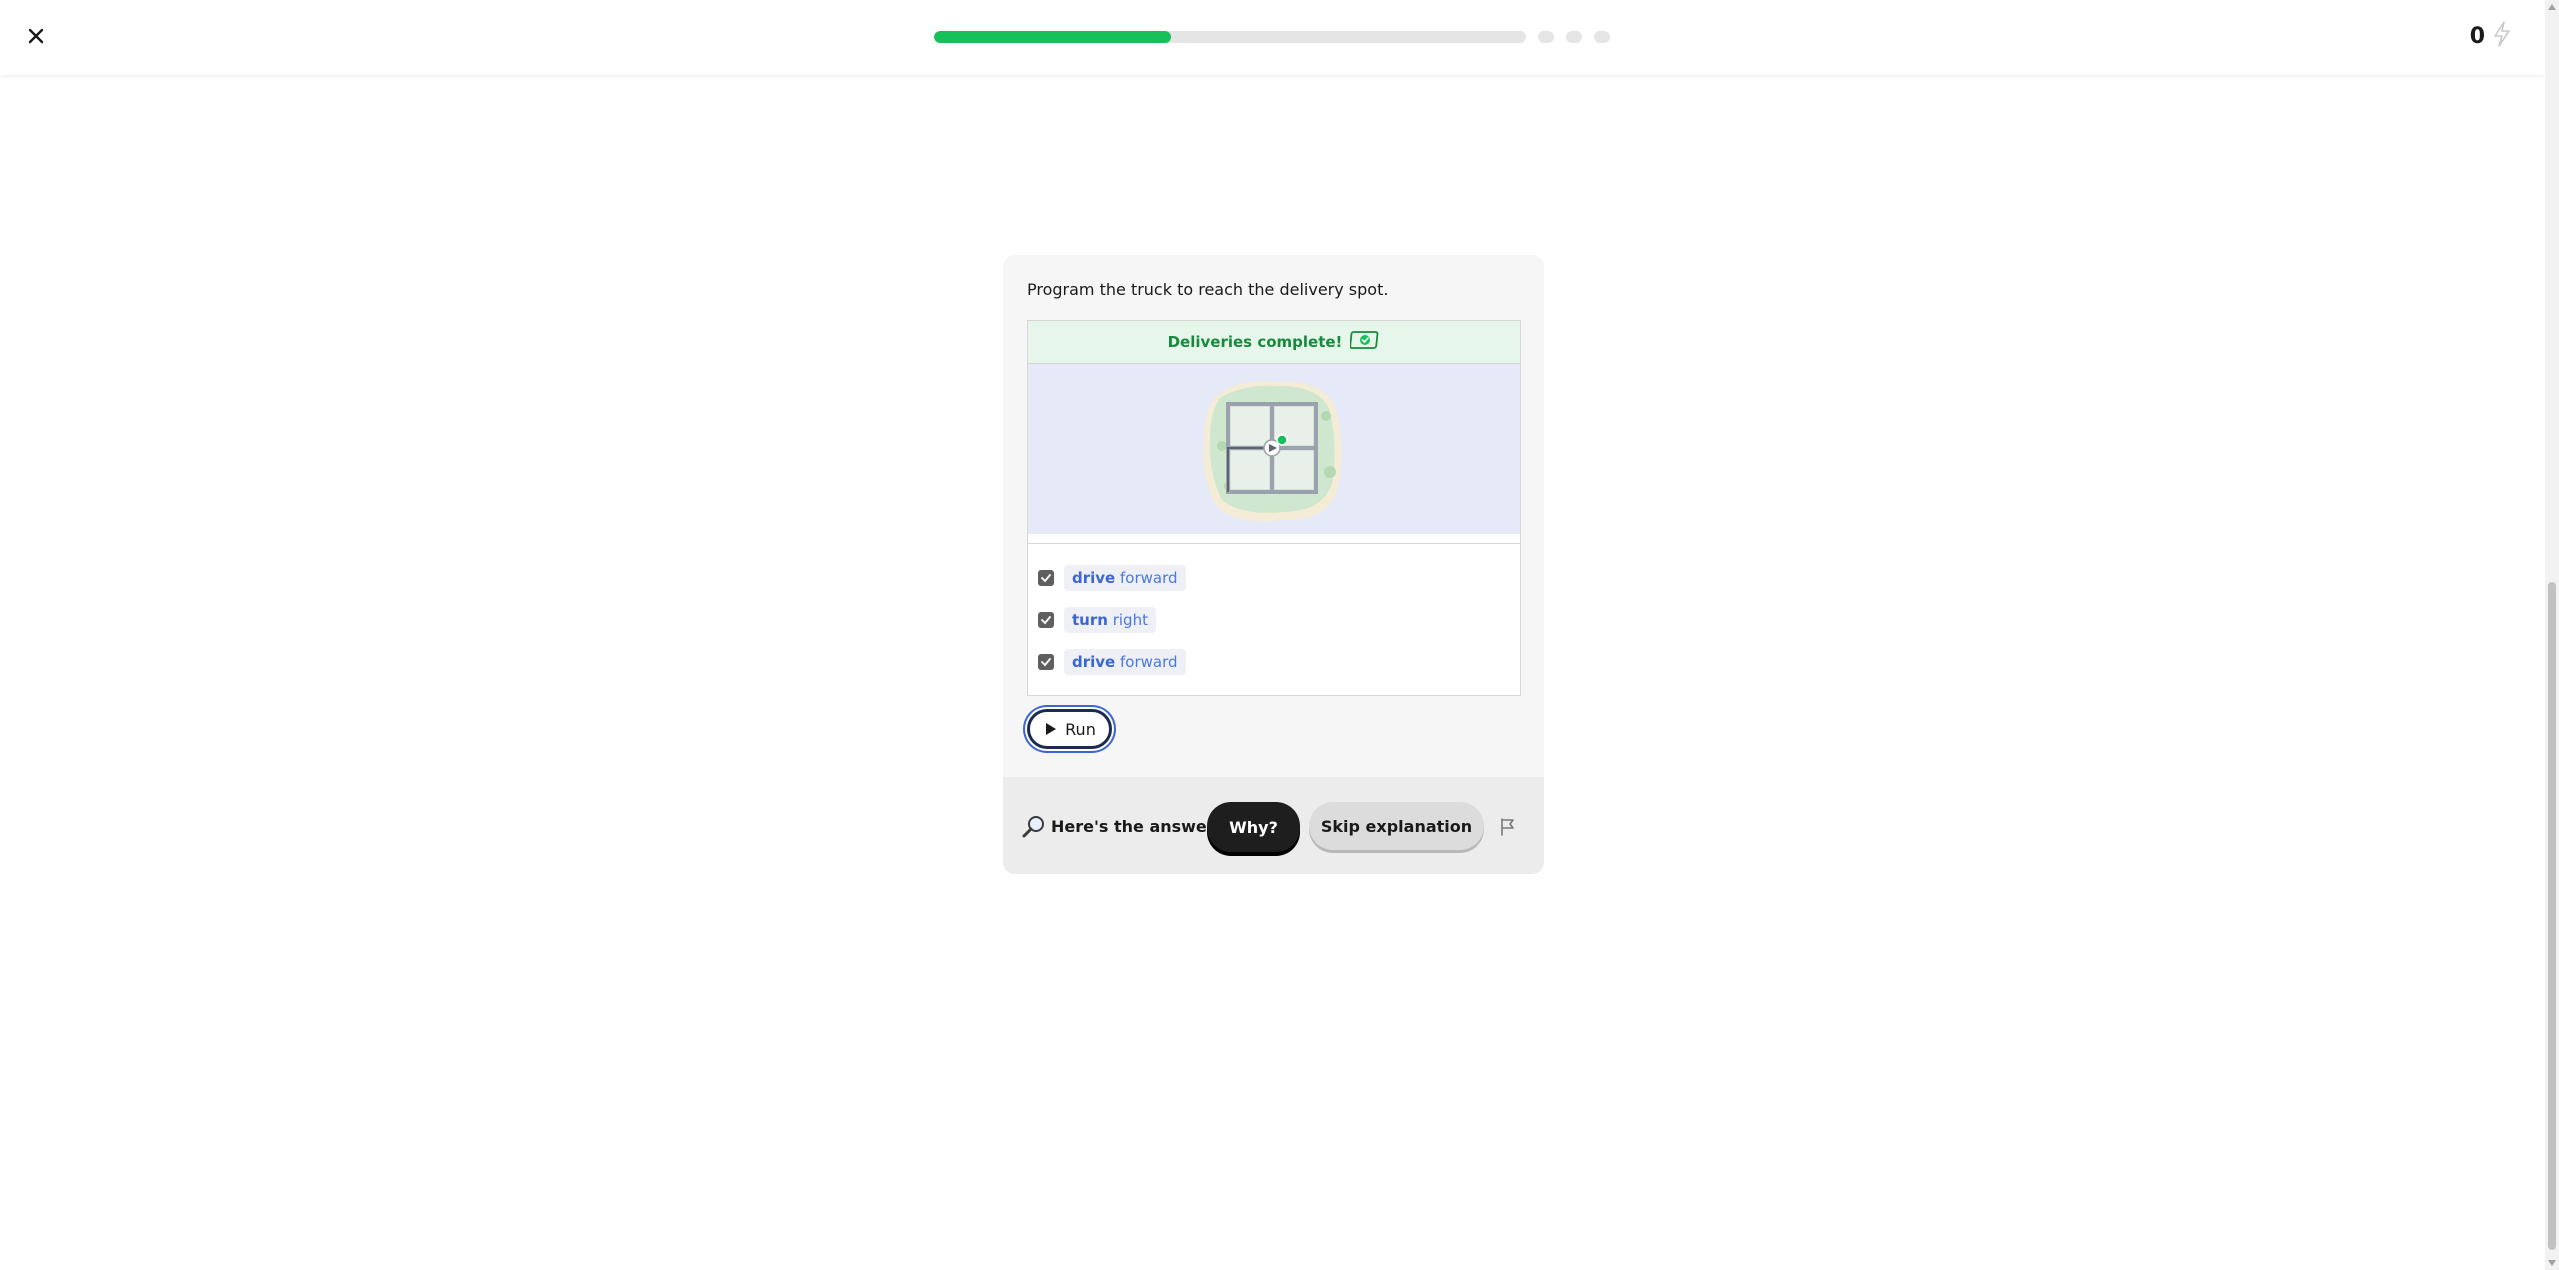 The image size is (2559, 1270). I want to click on lightning-icon, so click(2502, 36).